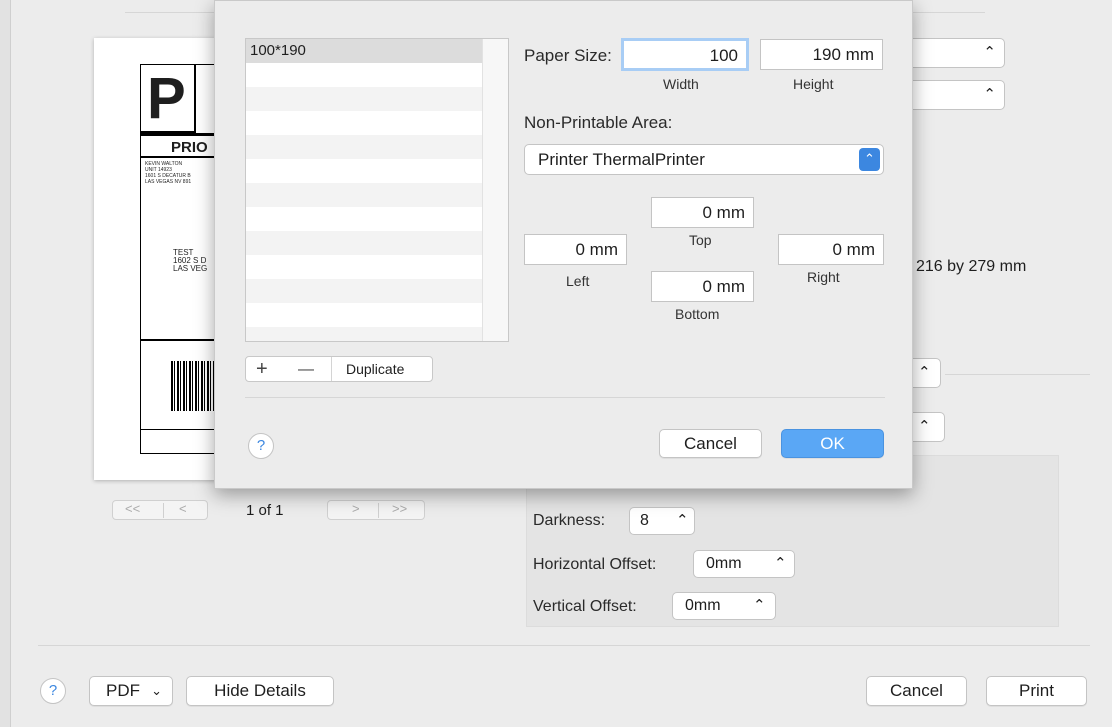  I want to click on right-field: 0 mm, so click(831, 249).